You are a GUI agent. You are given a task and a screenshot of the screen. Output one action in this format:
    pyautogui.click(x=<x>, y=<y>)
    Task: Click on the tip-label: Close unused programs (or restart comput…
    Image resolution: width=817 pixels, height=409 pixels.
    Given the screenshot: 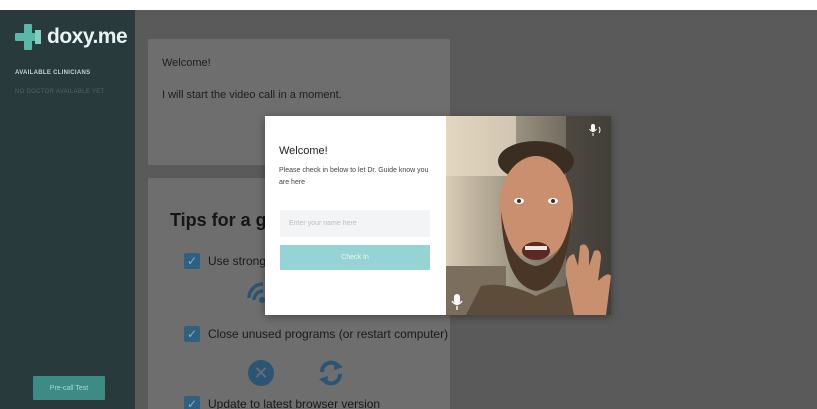 What is the action you would take?
    pyautogui.click(x=328, y=334)
    